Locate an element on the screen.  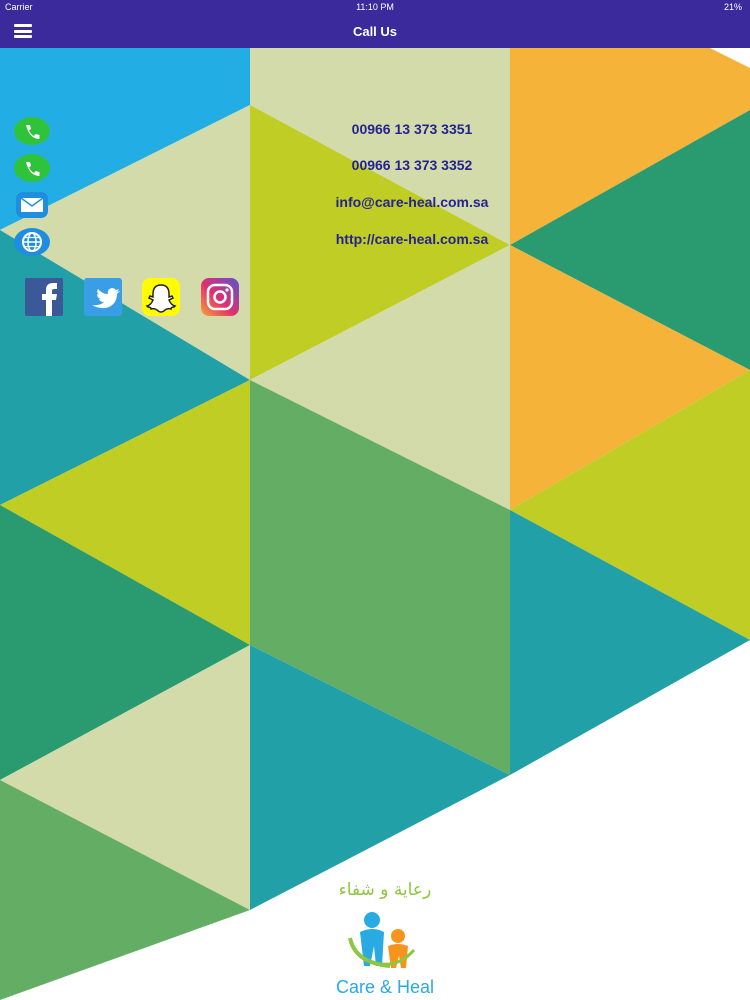
logo-arabic-text: رعاية و شفاء is located at coordinates (385, 890).